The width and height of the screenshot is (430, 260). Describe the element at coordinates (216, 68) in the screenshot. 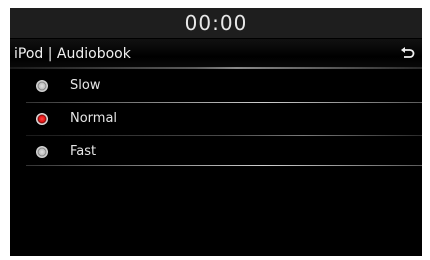

I see `header-divider` at that location.